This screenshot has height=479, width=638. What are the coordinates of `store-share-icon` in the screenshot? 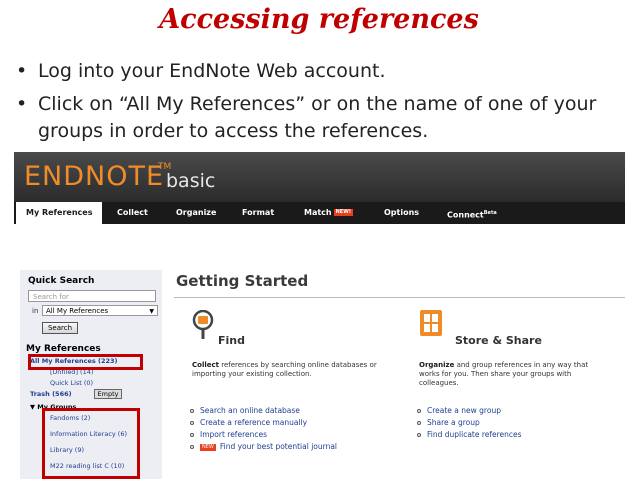 It's located at (431, 323).